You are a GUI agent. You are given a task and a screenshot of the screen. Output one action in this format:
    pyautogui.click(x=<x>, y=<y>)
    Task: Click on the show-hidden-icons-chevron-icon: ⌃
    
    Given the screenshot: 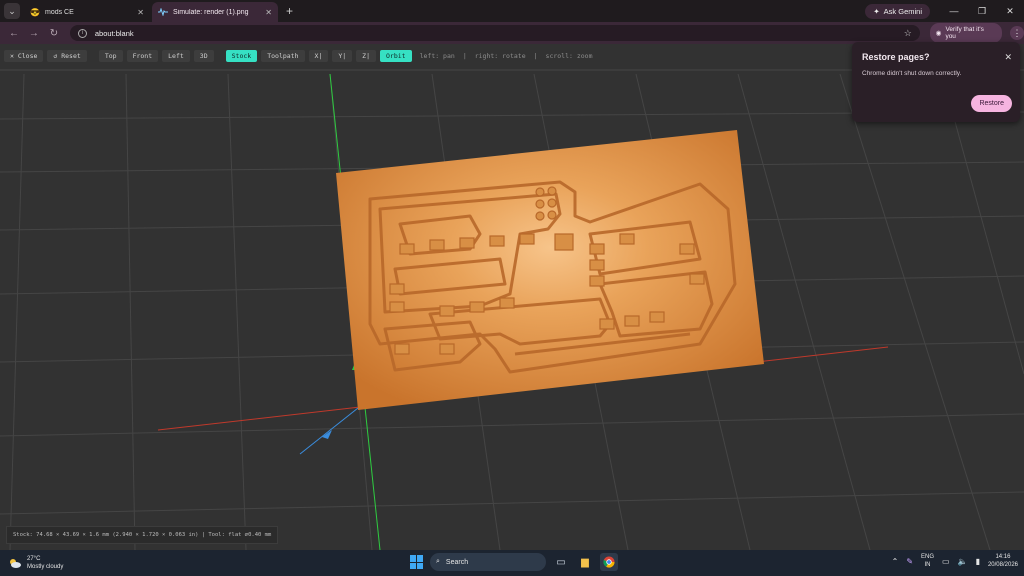 What is the action you would take?
    pyautogui.click(x=895, y=561)
    